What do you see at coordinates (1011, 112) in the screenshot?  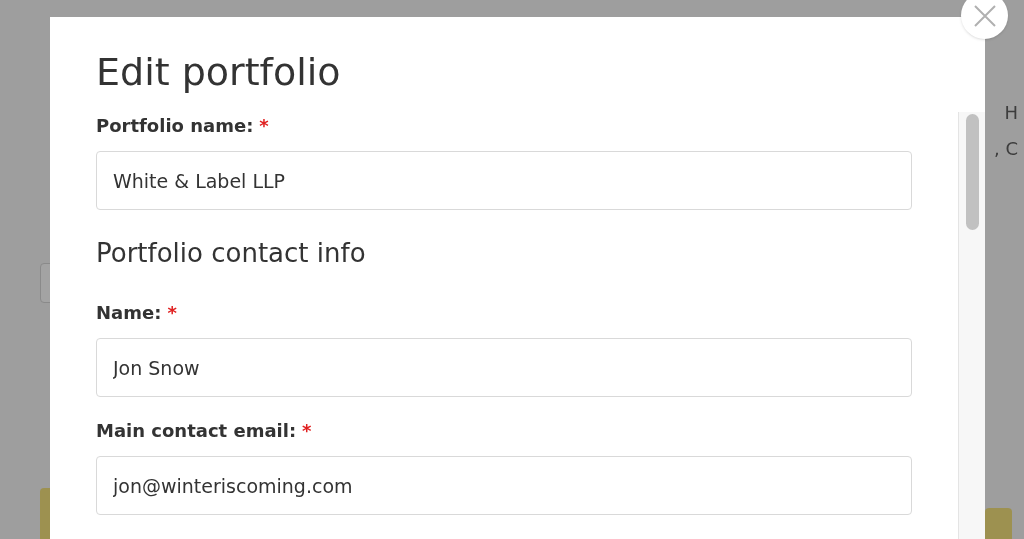 I see `background-text: H` at bounding box center [1011, 112].